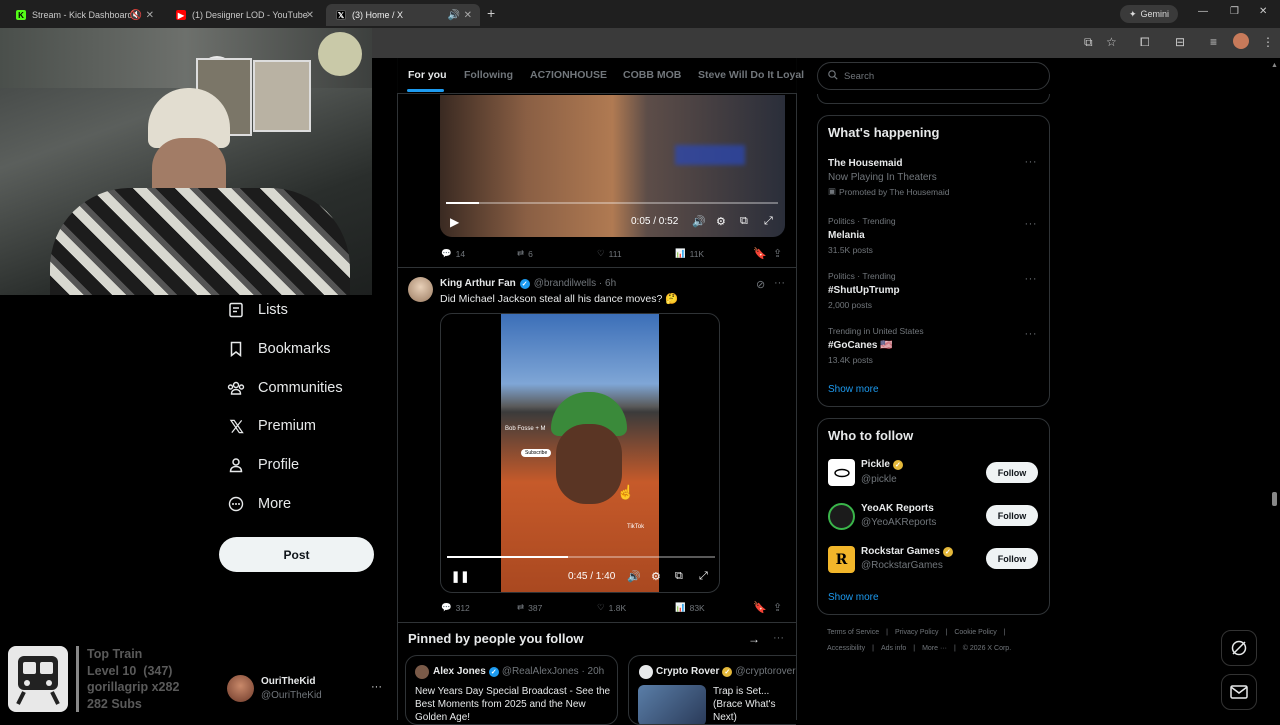  Describe the element at coordinates (376, 687) in the screenshot. I see `account-menu-icon: ···` at that location.